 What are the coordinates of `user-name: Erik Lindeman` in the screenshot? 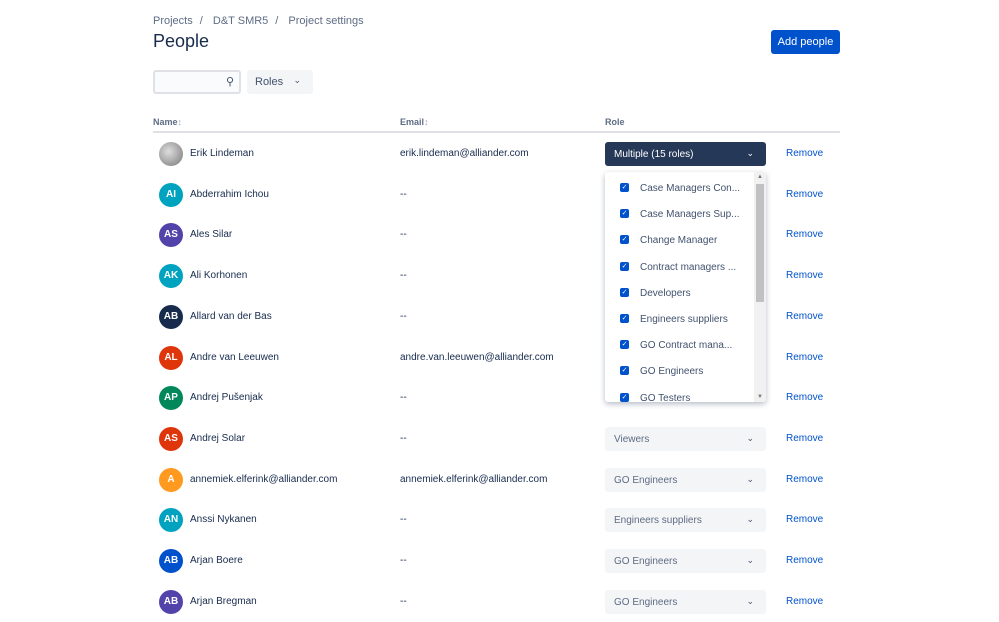 It's located at (222, 153).